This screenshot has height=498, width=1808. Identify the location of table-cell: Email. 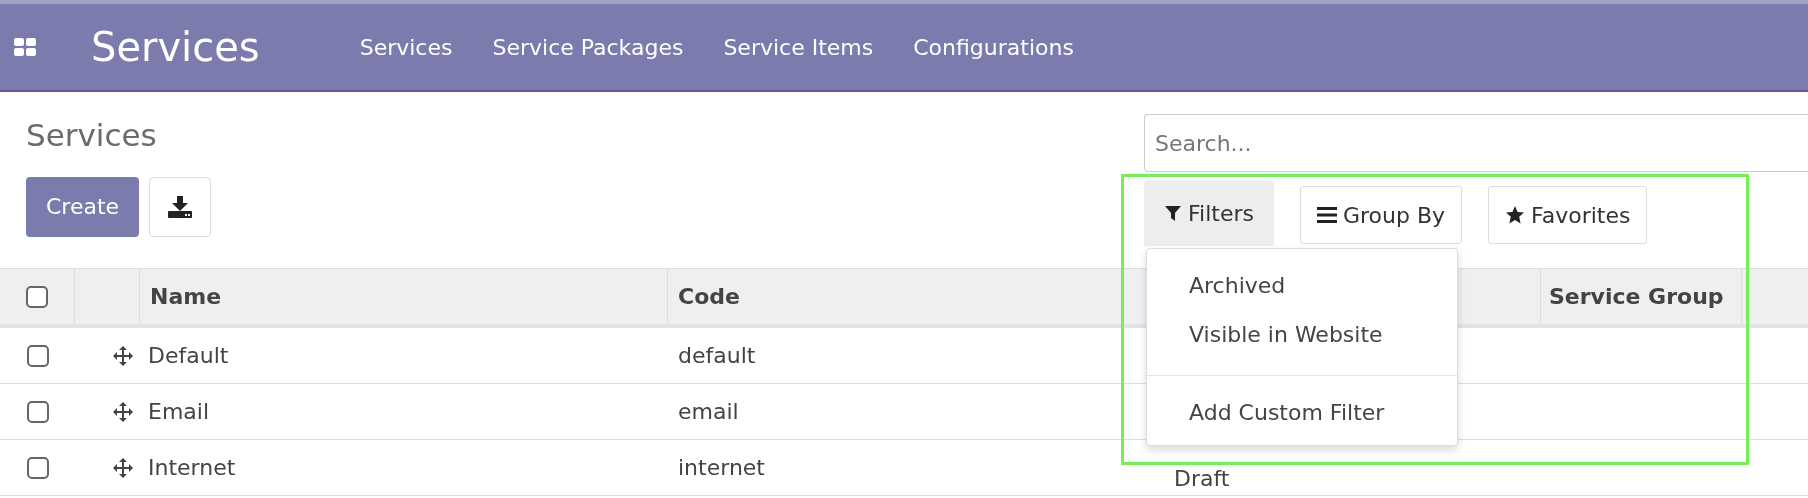
(179, 411).